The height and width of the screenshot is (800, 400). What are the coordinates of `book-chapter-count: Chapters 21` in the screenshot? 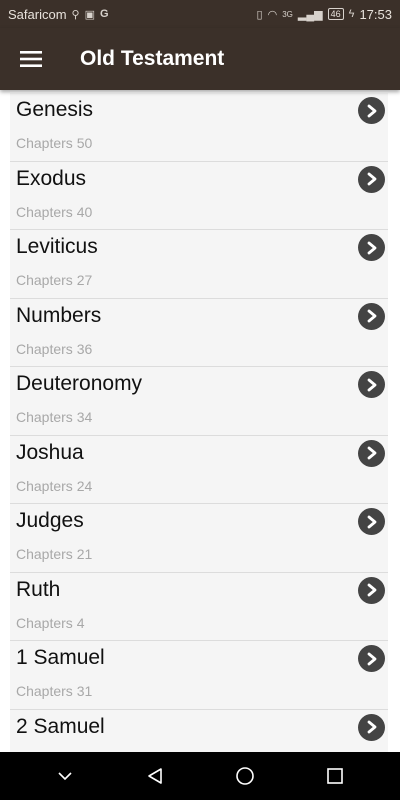 It's located at (54, 554).